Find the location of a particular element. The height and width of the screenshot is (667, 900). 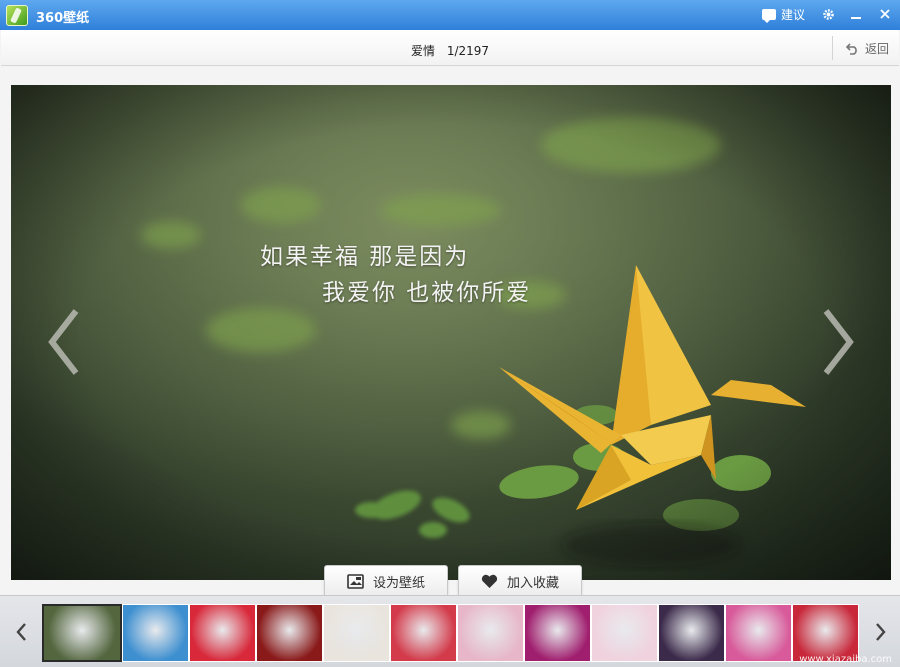

strip-prev-button is located at coordinates (22, 632).